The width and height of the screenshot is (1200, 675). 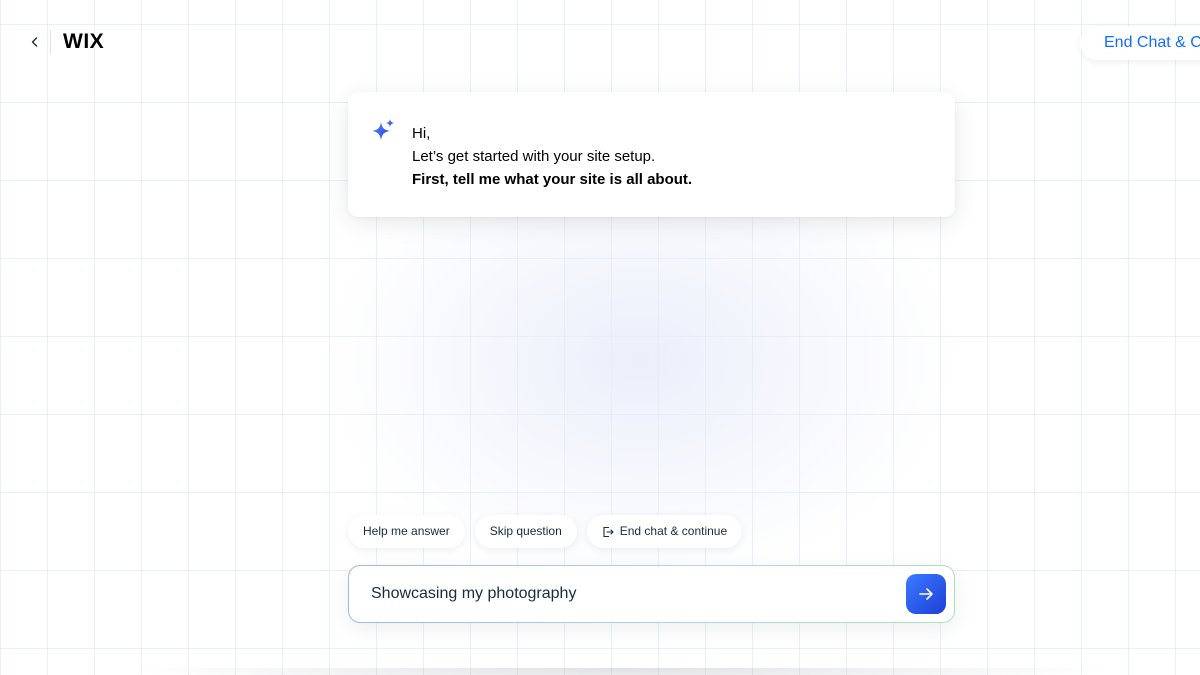 I want to click on wix-logo: WIX, so click(x=84, y=41).